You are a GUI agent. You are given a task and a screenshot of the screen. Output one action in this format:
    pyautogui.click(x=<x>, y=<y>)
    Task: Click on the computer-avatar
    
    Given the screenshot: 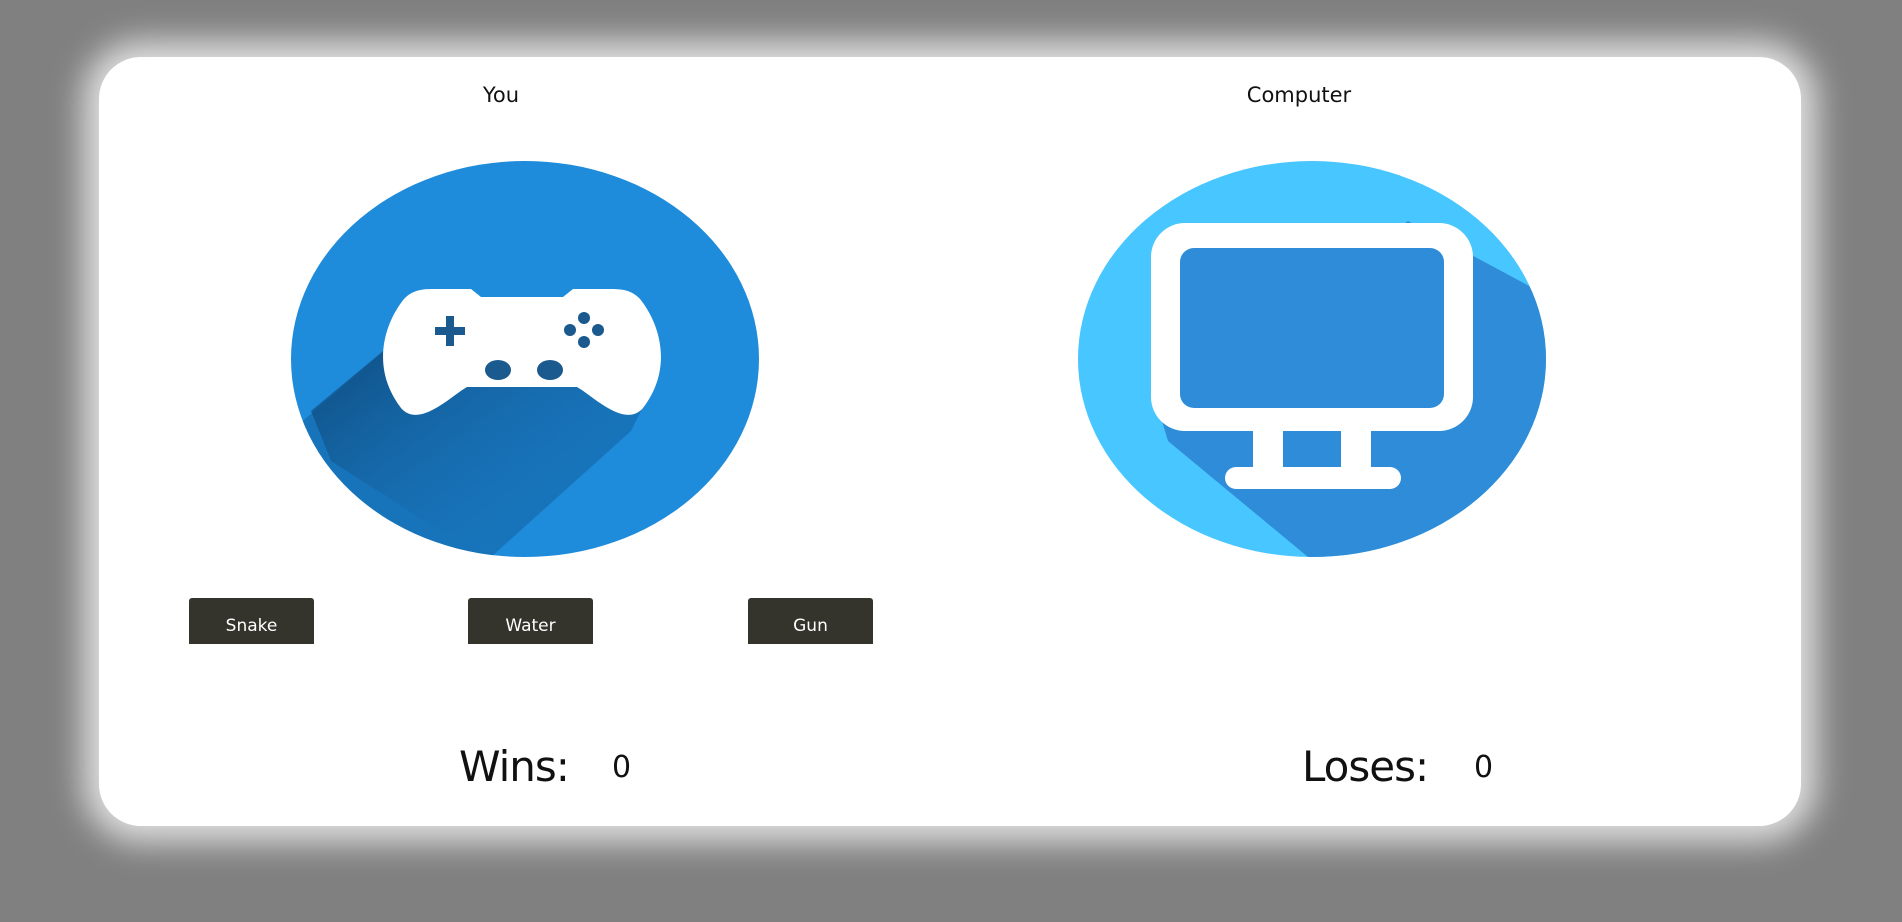 What is the action you would take?
    pyautogui.click(x=1312, y=359)
    